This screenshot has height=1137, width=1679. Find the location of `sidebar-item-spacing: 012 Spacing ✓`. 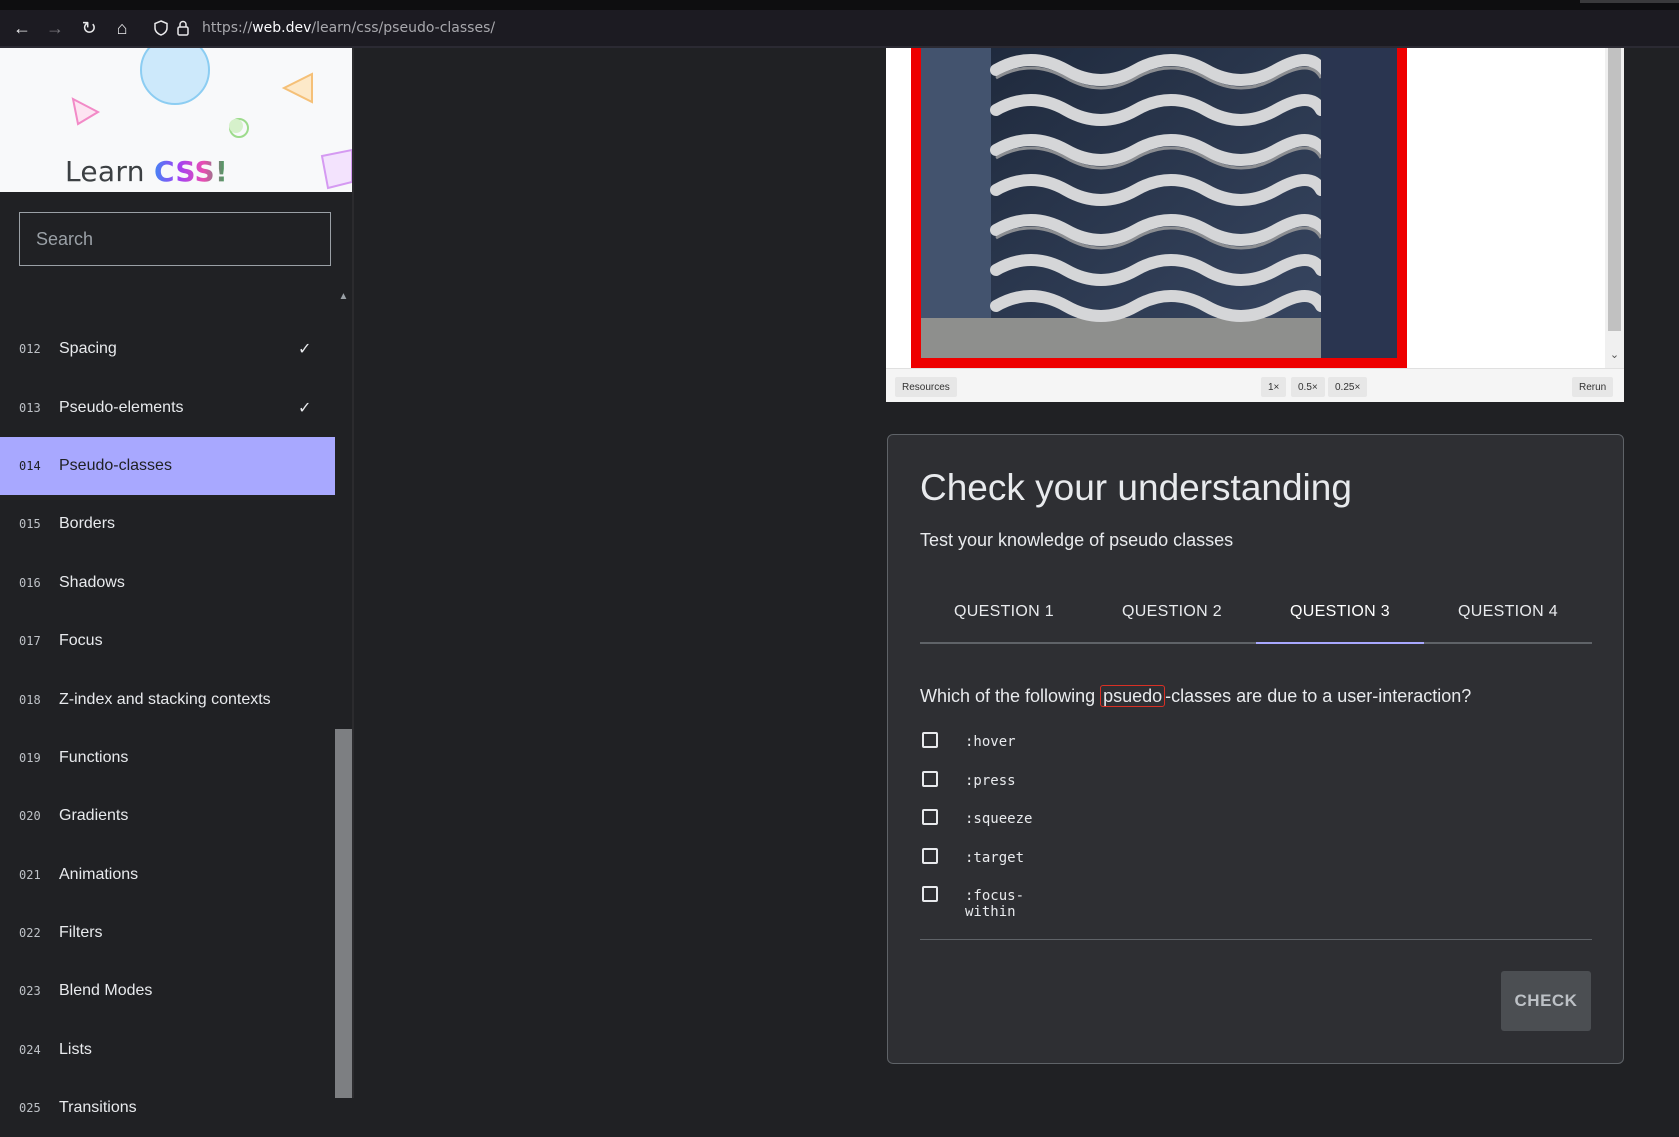

sidebar-item-spacing: 012 Spacing ✓ is located at coordinates (167, 349).